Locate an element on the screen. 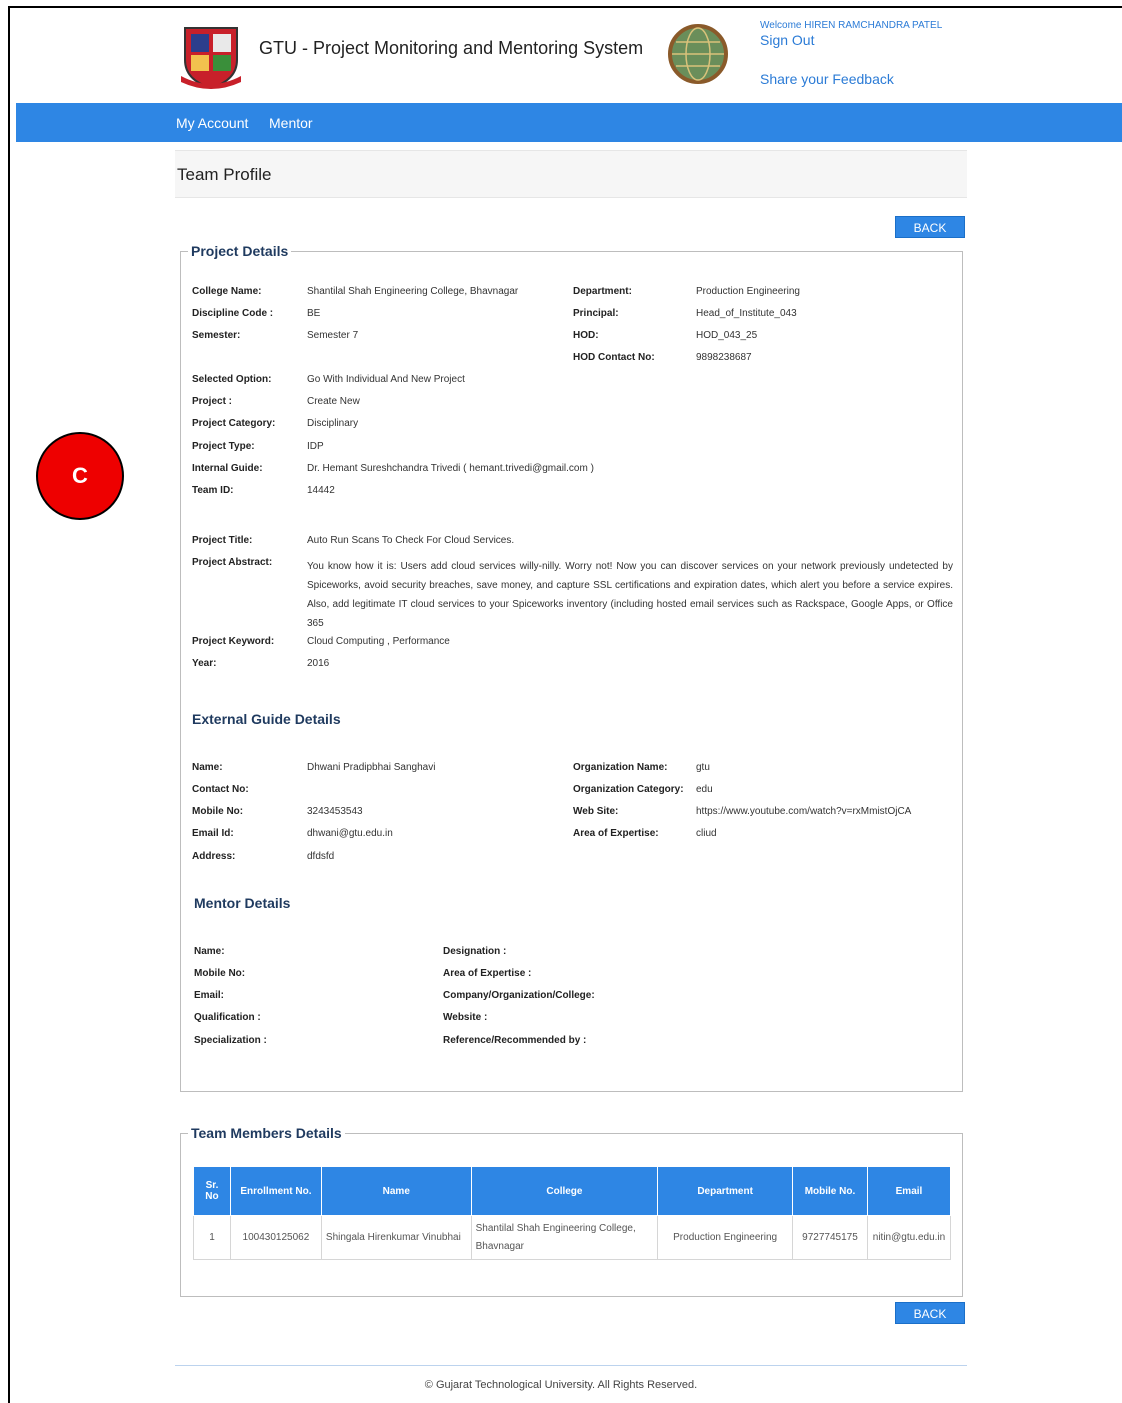 The image size is (1122, 1403). project-title-label: Project Title: is located at coordinates (222, 540).